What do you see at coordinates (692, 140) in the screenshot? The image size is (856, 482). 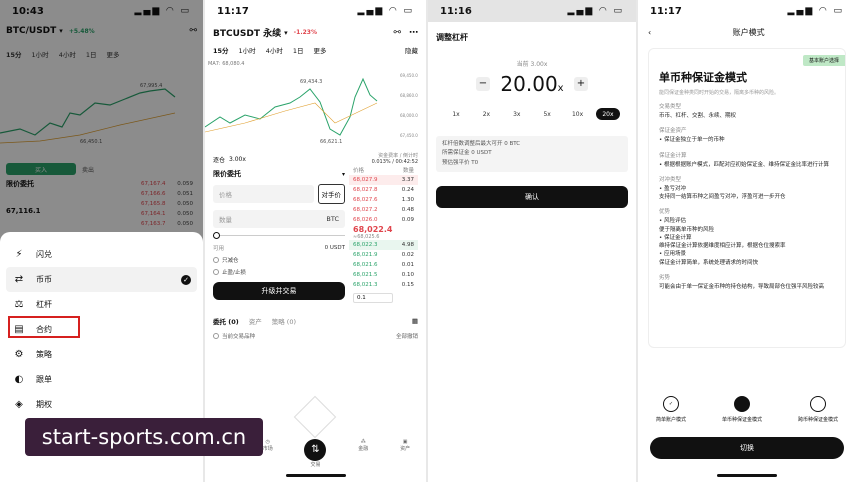 I see `section-value: • 保证金独立于单一的币种` at bounding box center [692, 140].